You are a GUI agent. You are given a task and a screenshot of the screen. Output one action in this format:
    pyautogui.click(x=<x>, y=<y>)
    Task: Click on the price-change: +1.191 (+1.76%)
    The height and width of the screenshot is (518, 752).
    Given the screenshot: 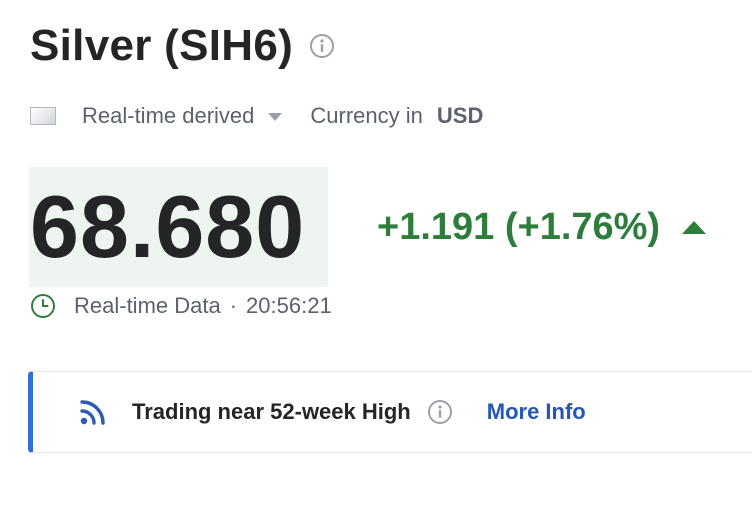 What is the action you would take?
    pyautogui.click(x=542, y=227)
    